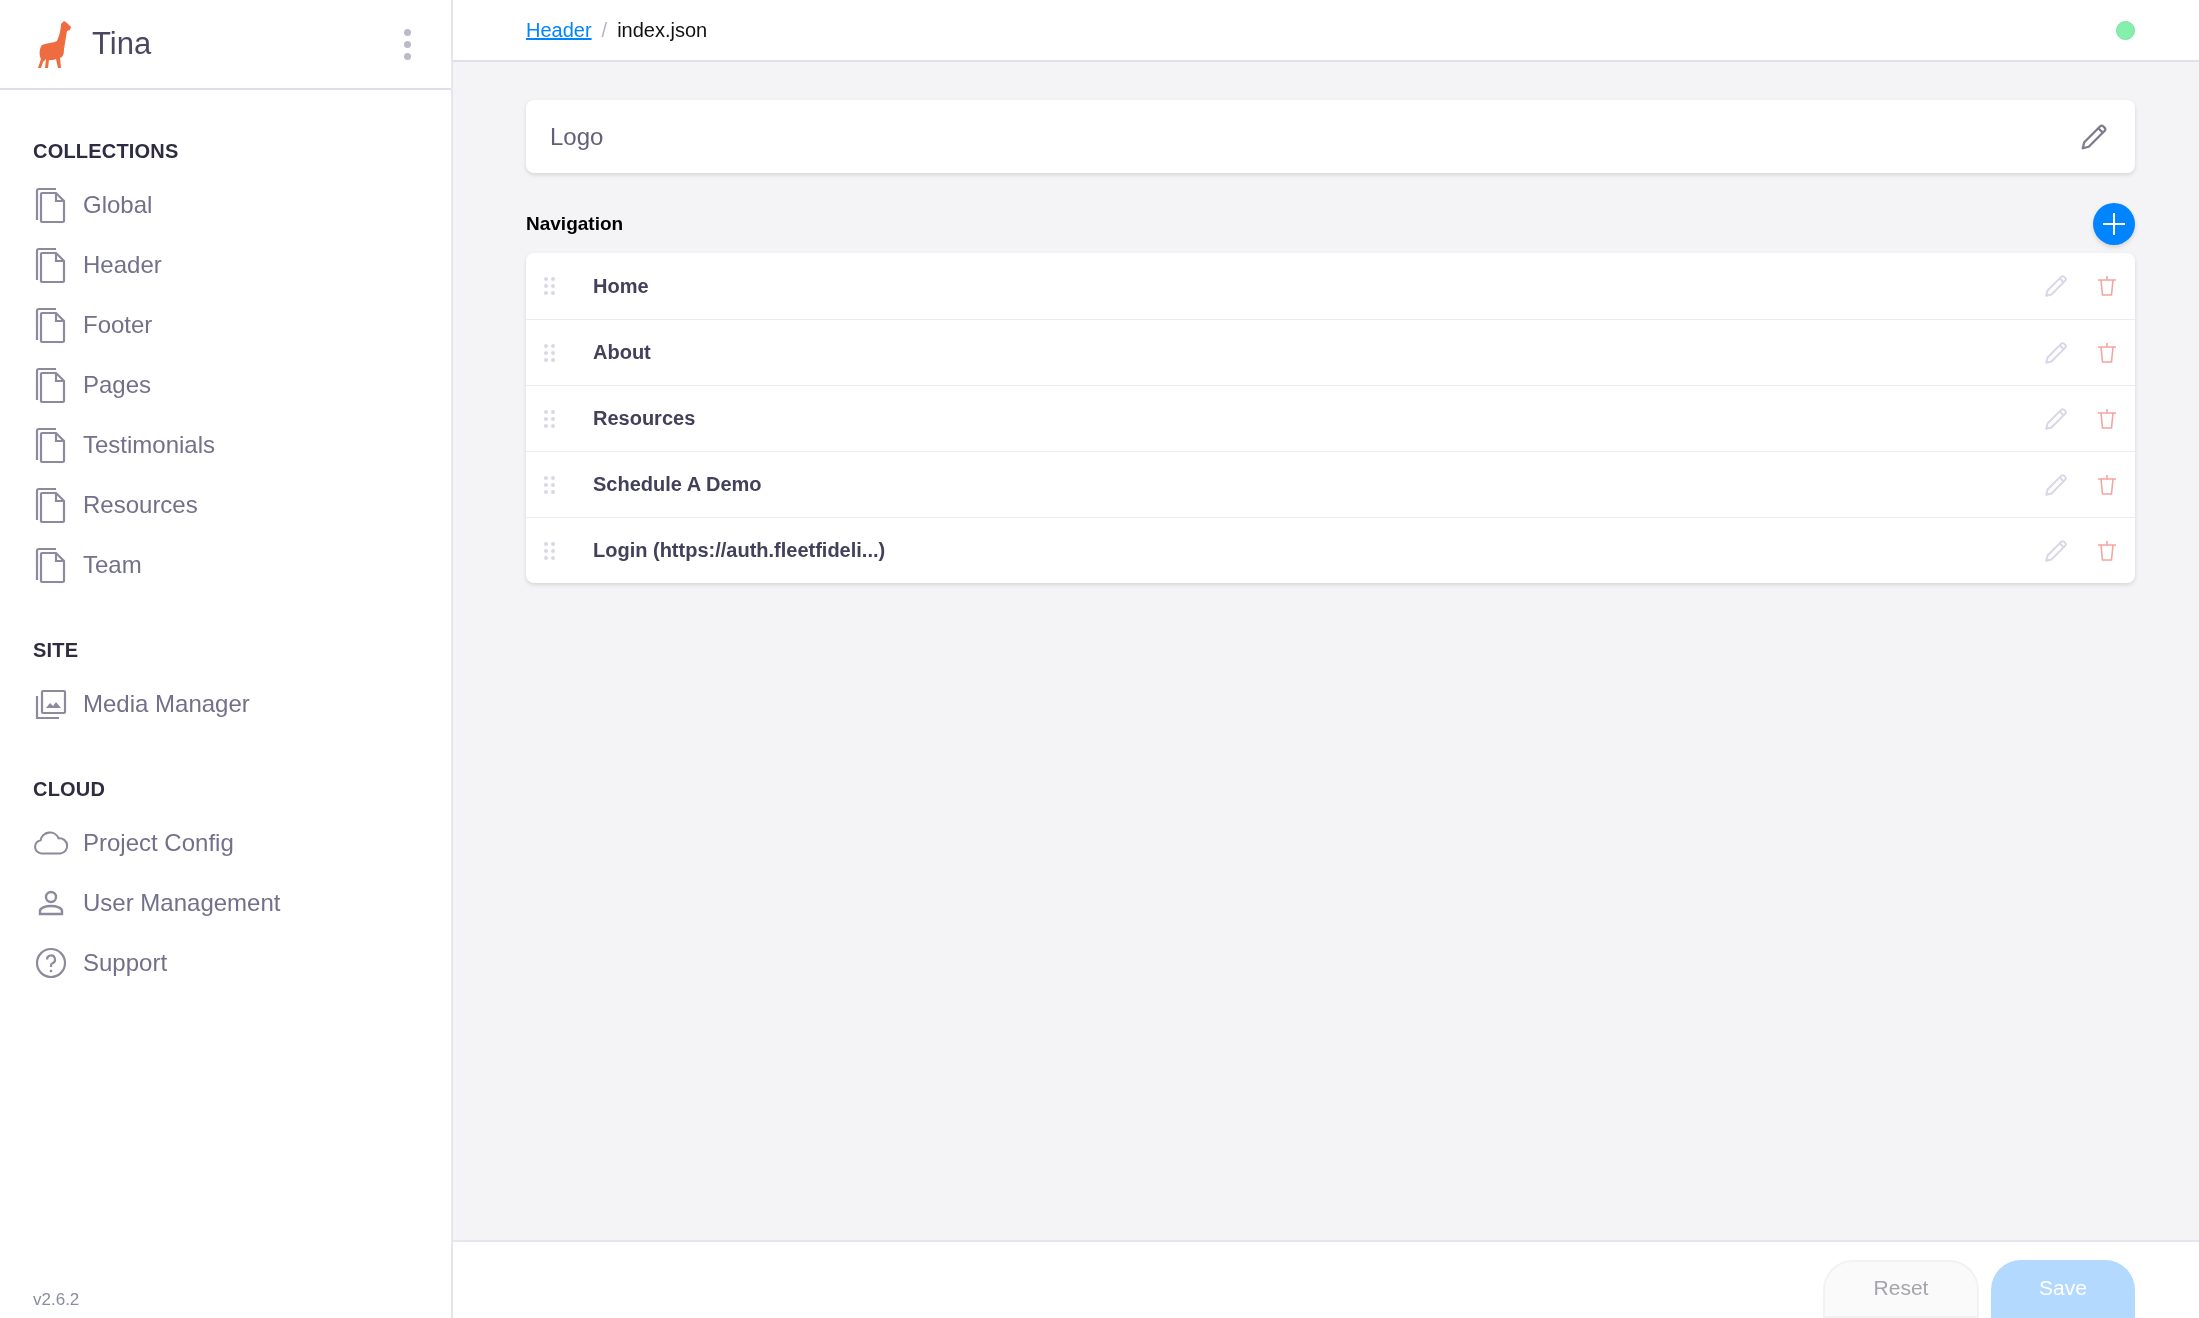 The height and width of the screenshot is (1318, 2199). I want to click on list-item-label: About, so click(1306, 352).